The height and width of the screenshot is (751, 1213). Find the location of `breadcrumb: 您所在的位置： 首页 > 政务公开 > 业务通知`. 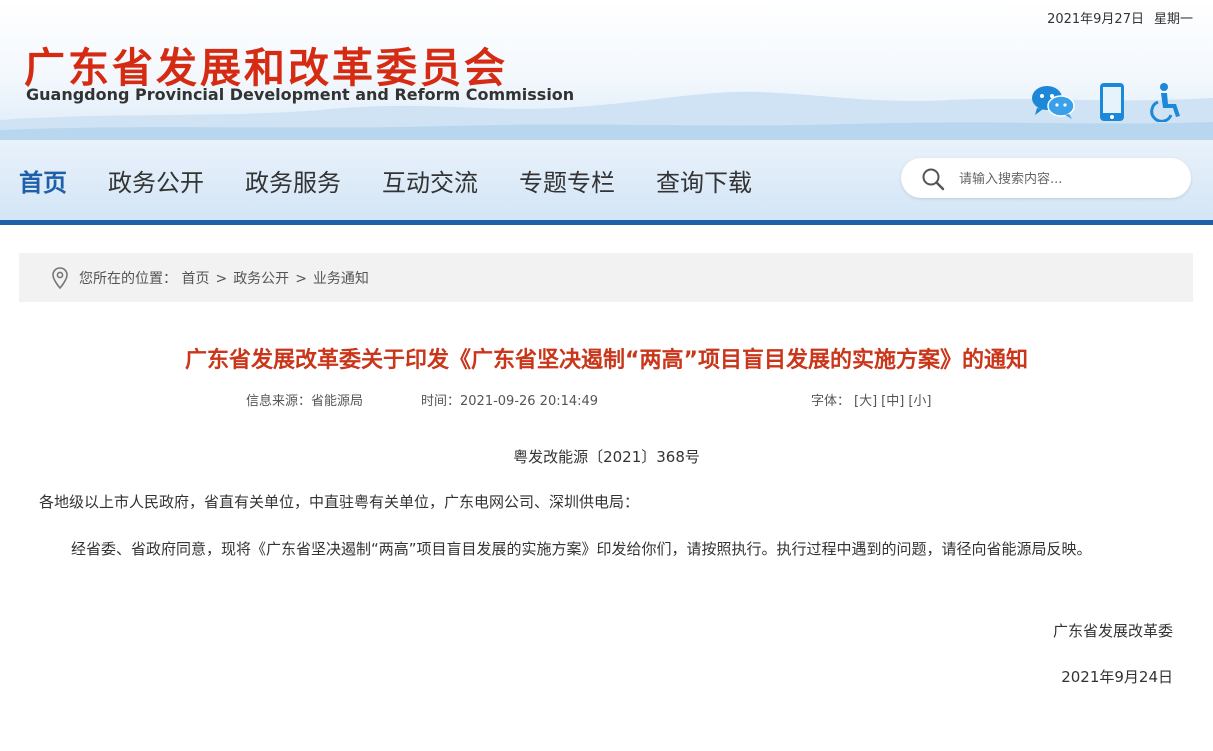

breadcrumb: 您所在的位置： 首页 > 政务公开 > 业务通知 is located at coordinates (606, 277).